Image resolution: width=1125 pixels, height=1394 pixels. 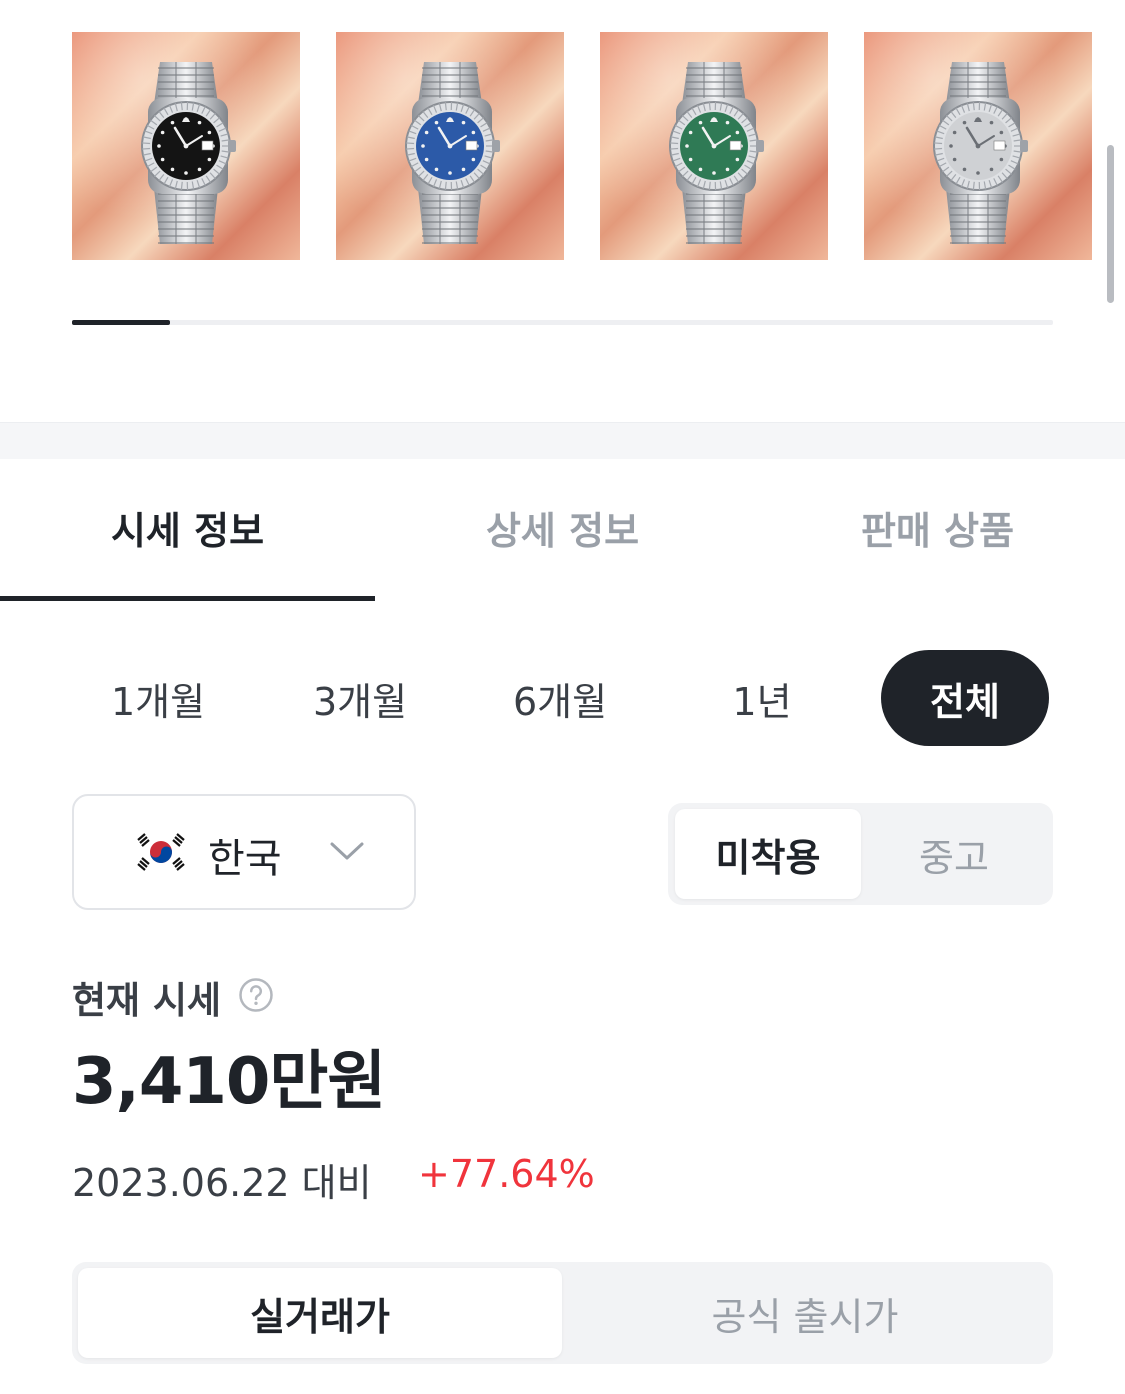 I want to click on active-tab-indicator, so click(x=187, y=598).